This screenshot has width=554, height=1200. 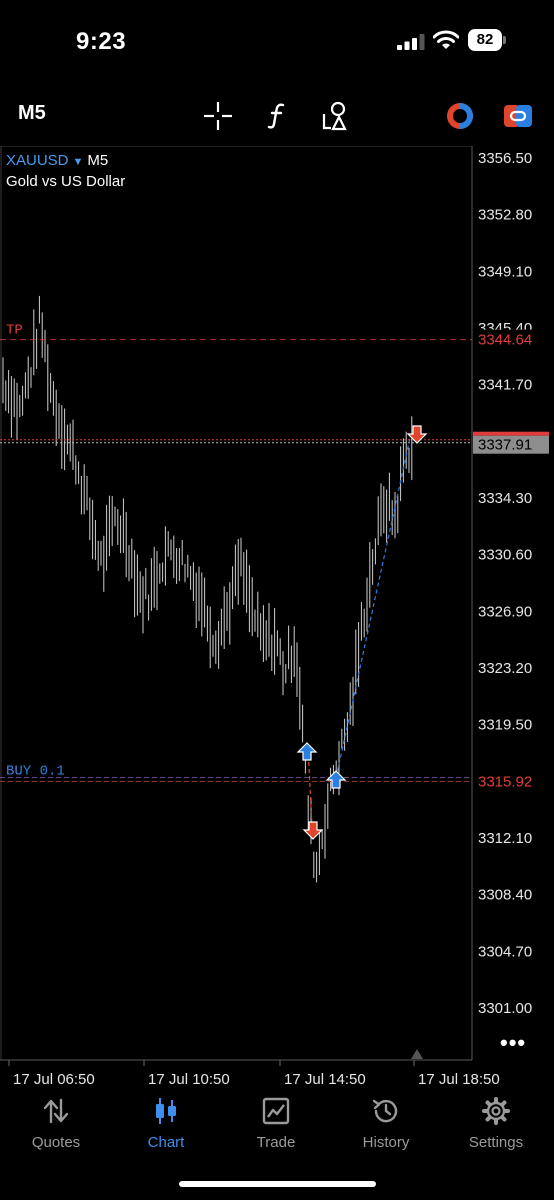 I want to click on chart-icon, so click(x=166, y=1111).